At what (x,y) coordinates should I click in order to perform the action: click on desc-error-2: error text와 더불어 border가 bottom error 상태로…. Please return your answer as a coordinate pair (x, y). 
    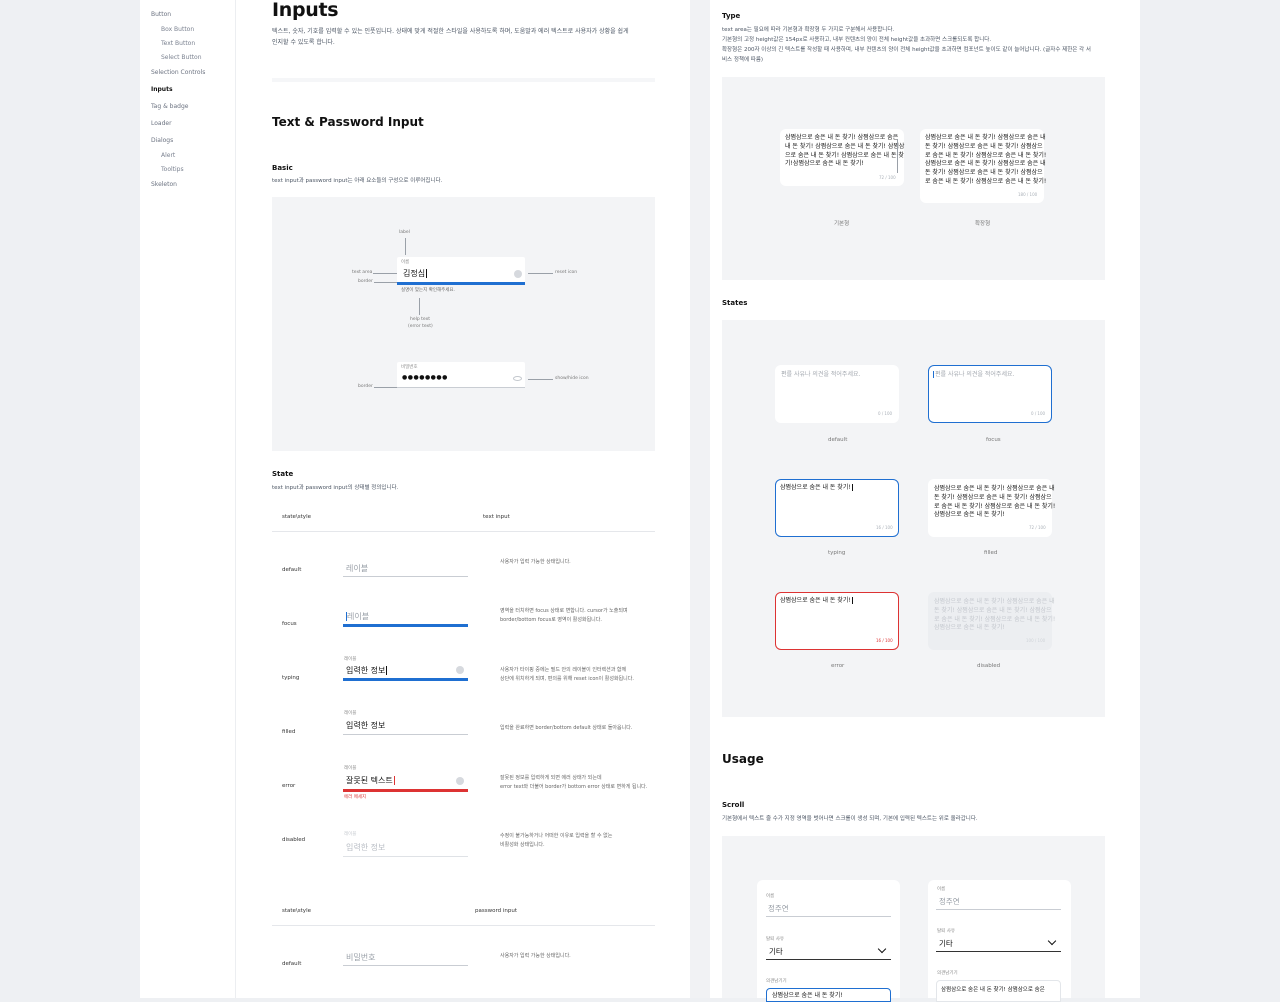
    Looking at the image, I should click on (574, 787).